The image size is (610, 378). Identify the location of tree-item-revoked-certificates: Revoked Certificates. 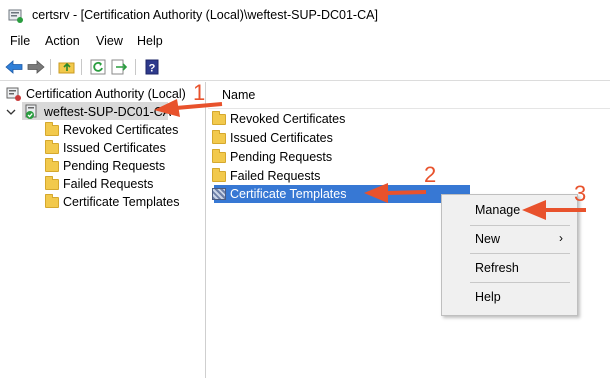
(111, 130).